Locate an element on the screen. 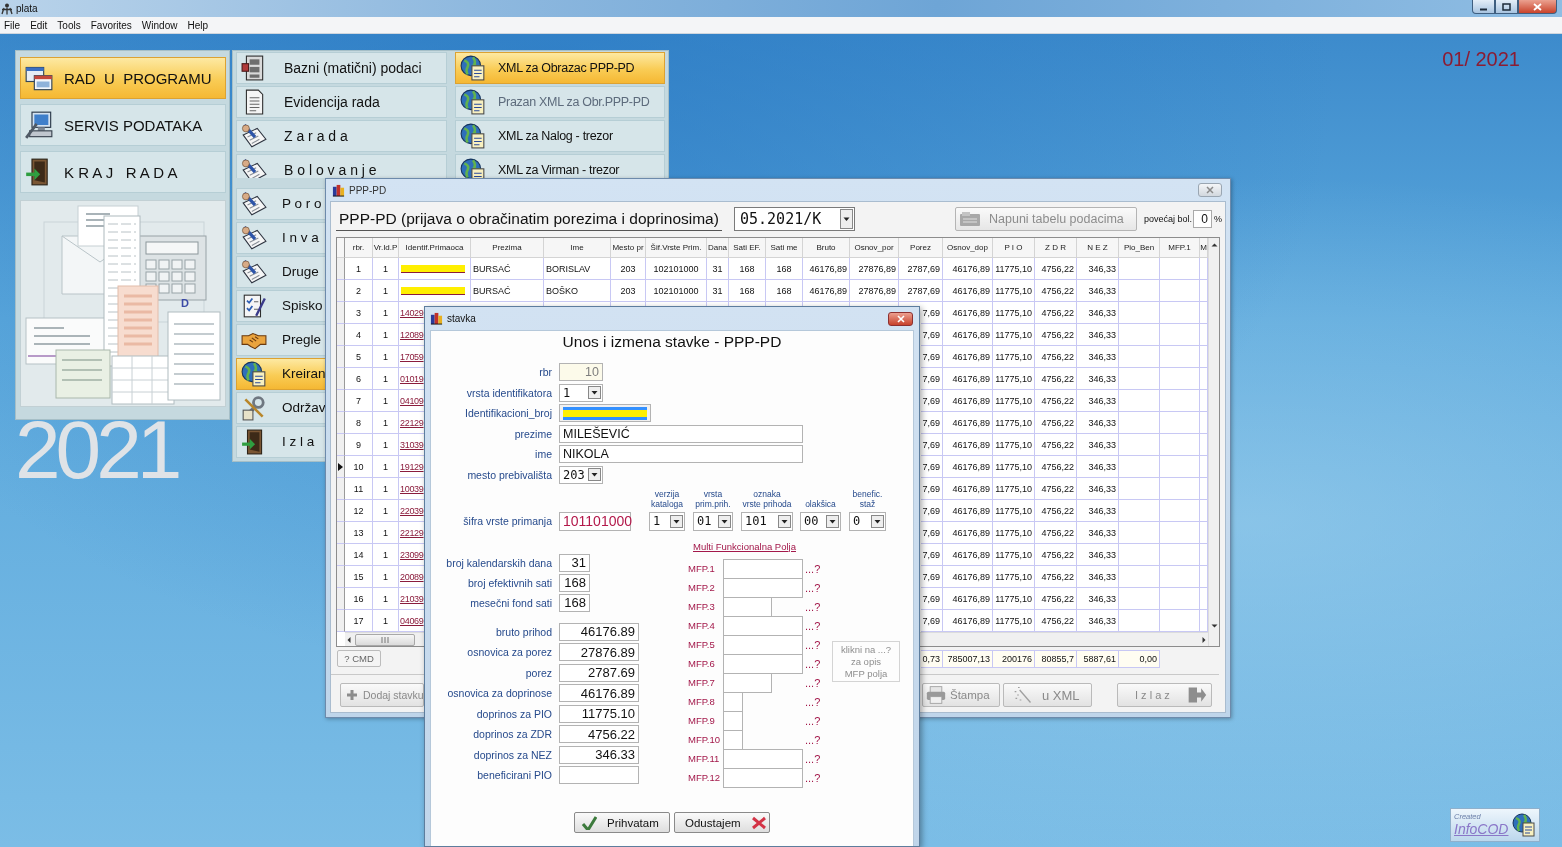 This screenshot has width=1562, height=847. module-menu-item: P o r o is located at coordinates (280, 204).